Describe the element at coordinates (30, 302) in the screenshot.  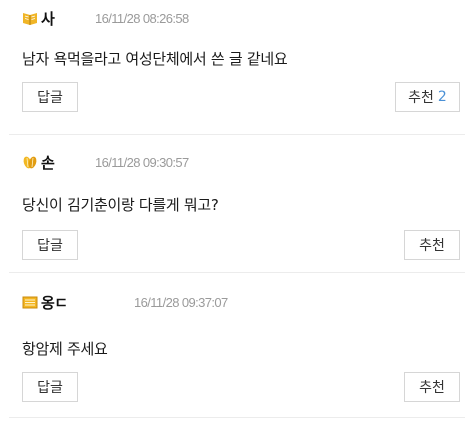
I see `notebook-badge-icon` at that location.